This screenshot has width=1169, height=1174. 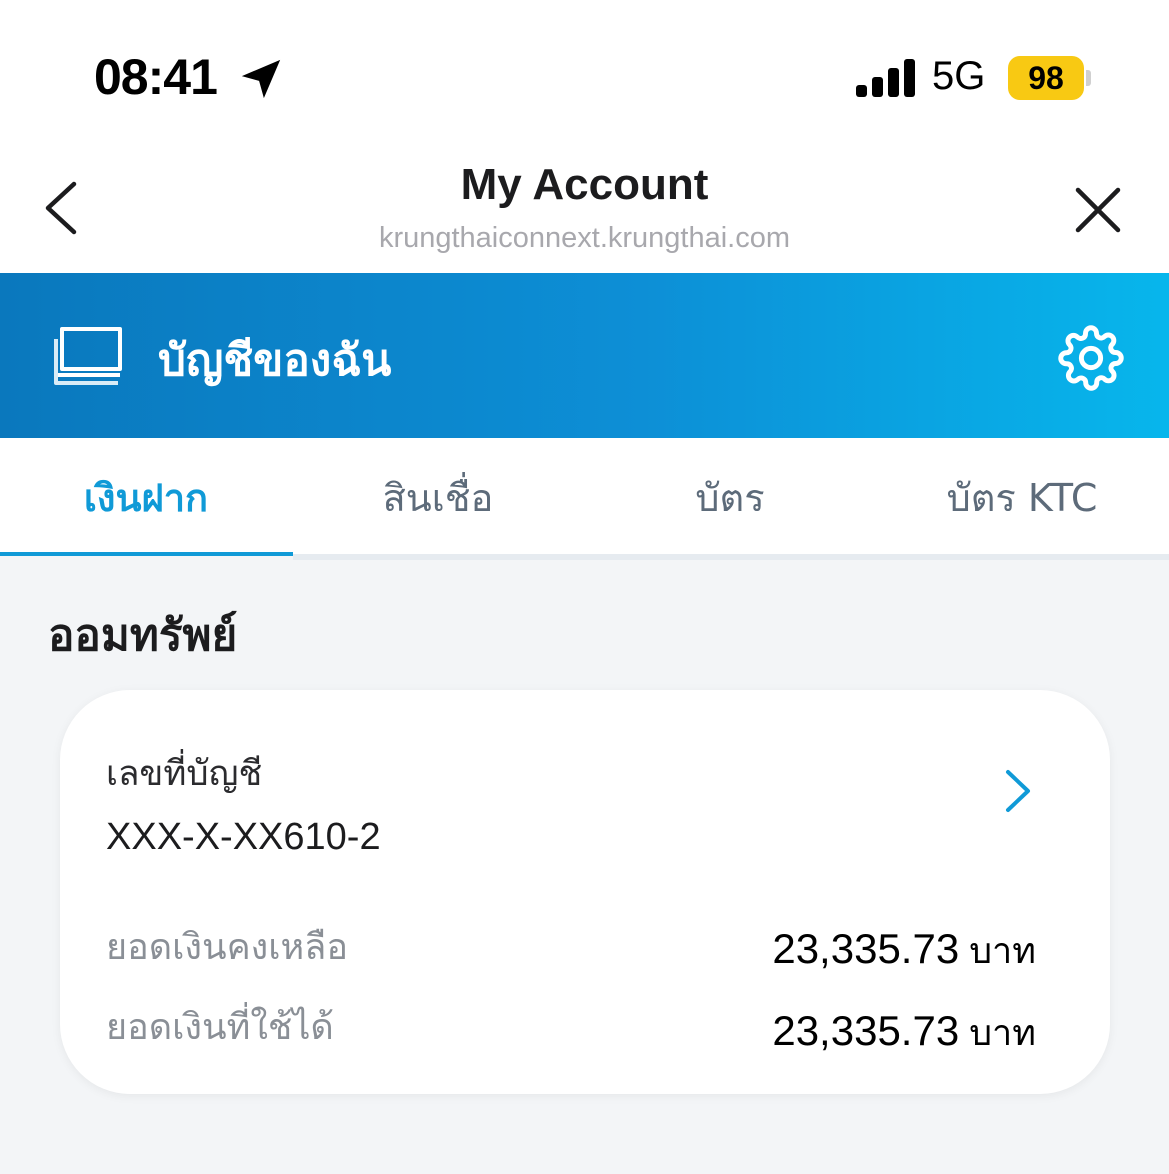 I want to click on tab-loan: สินเชื่อ, so click(x=438, y=497).